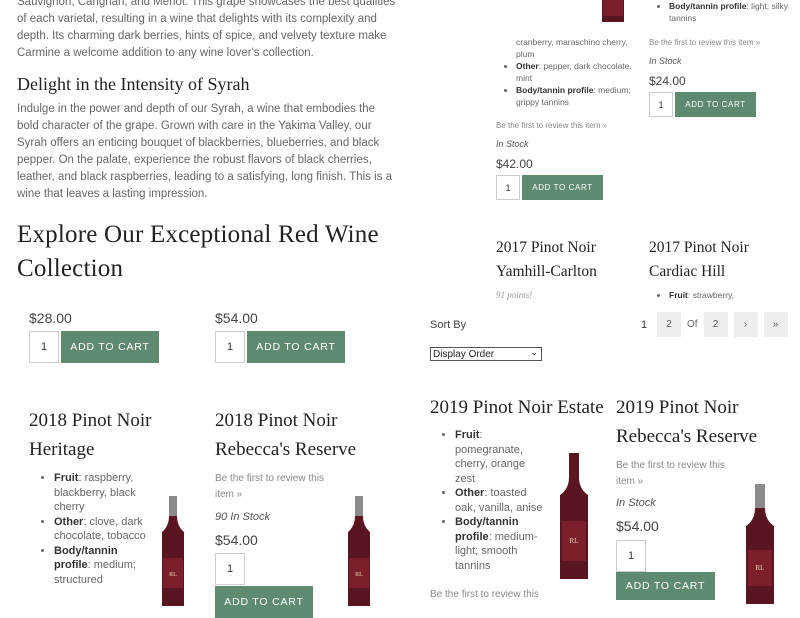 The image size is (800, 618). What do you see at coordinates (70, 268) in the screenshot?
I see `collection-heading-line: Collection` at bounding box center [70, 268].